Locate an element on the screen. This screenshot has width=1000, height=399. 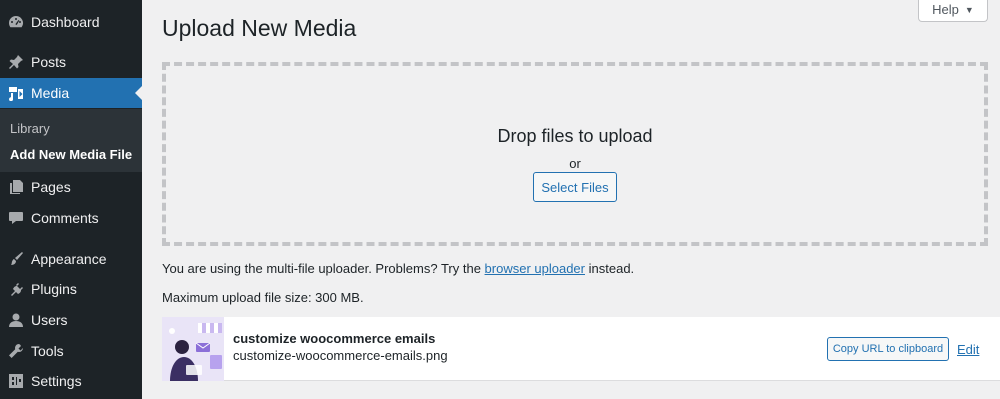
media-submenu: Library Add New Media File is located at coordinates (71, 140).